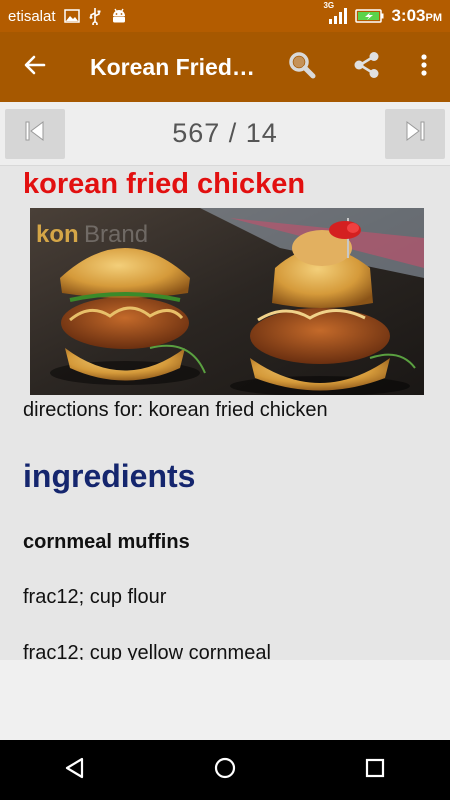  What do you see at coordinates (119, 16) in the screenshot?
I see `android-debug-icon` at bounding box center [119, 16].